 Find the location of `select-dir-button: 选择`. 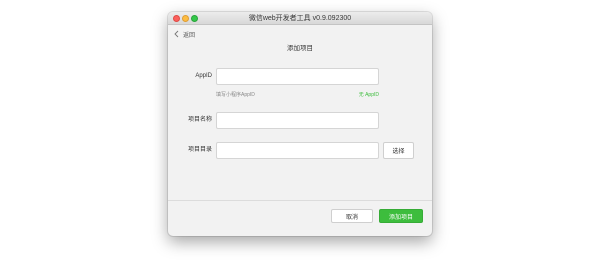

select-dir-button: 选择 is located at coordinates (398, 150).